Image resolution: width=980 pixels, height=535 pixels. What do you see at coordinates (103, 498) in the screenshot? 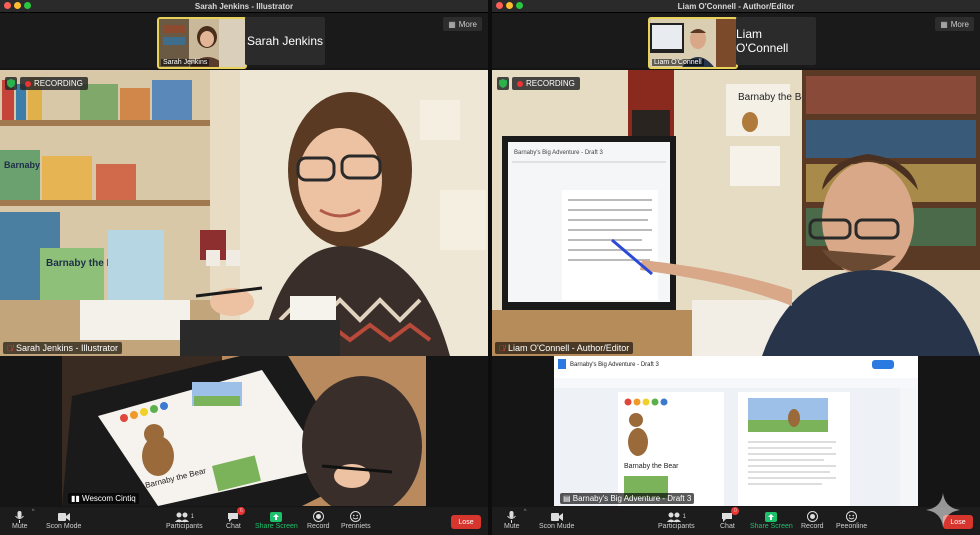
I see `shared-screen-label: ▮▮ Wescom Cintiq` at bounding box center [103, 498].